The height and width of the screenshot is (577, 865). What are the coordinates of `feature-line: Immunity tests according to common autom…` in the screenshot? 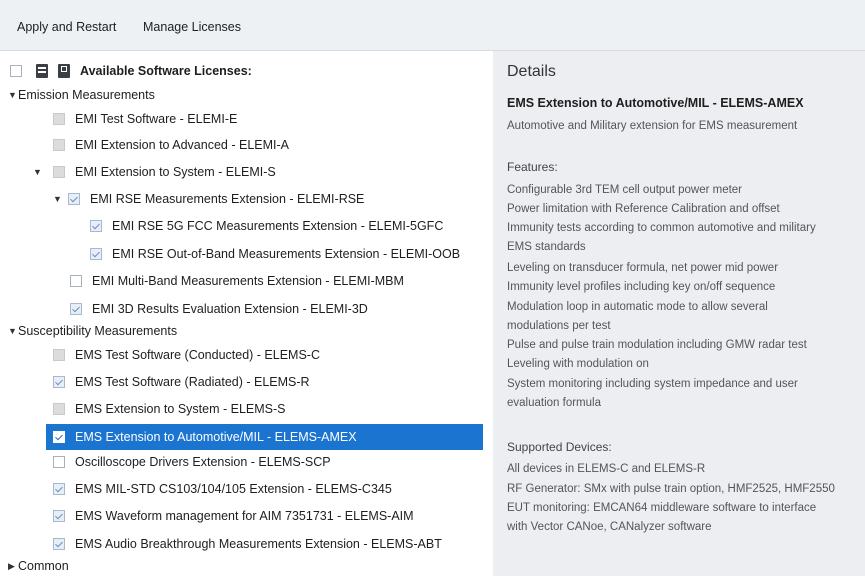 It's located at (661, 228).